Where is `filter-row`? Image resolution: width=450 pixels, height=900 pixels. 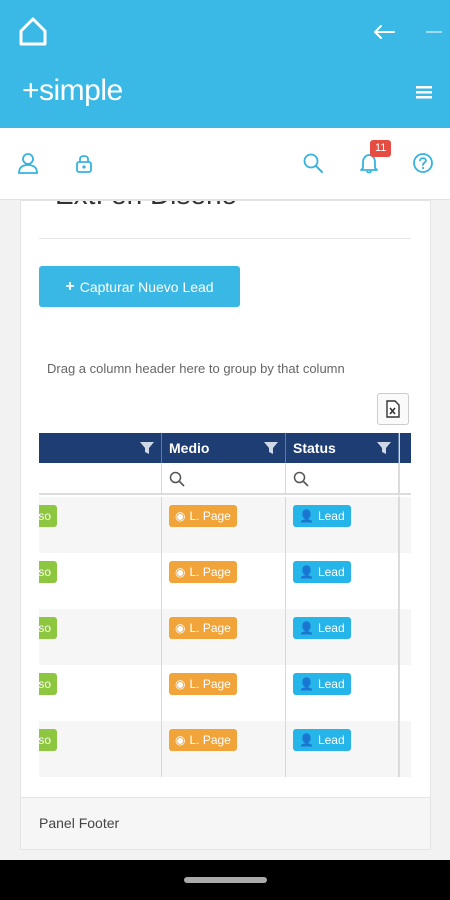
filter-row is located at coordinates (225, 479).